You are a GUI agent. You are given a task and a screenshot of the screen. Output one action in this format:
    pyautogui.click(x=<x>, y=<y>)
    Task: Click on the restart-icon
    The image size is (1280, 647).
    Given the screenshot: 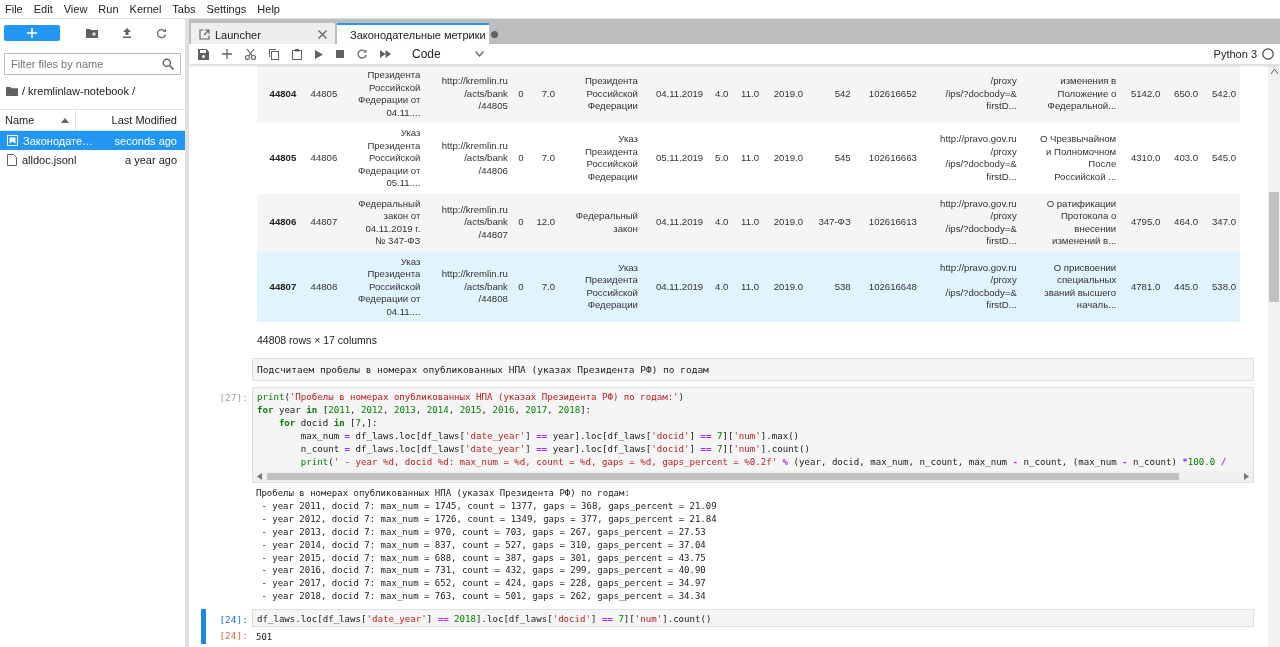 What is the action you would take?
    pyautogui.click(x=362, y=54)
    